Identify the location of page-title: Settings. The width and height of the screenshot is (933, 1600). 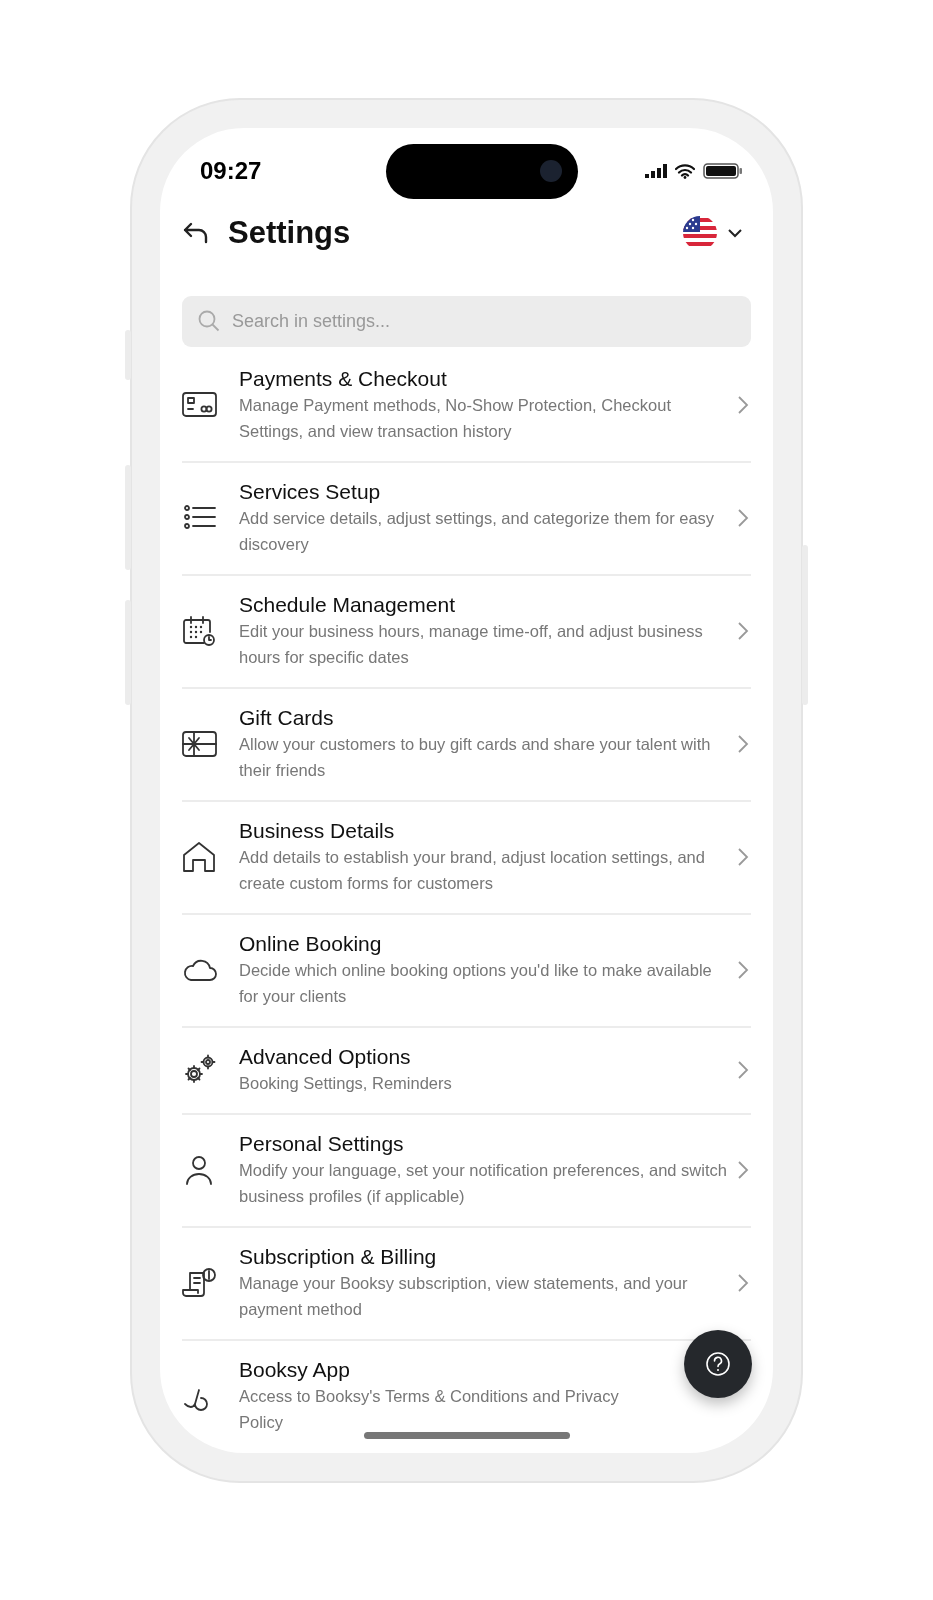
(289, 233).